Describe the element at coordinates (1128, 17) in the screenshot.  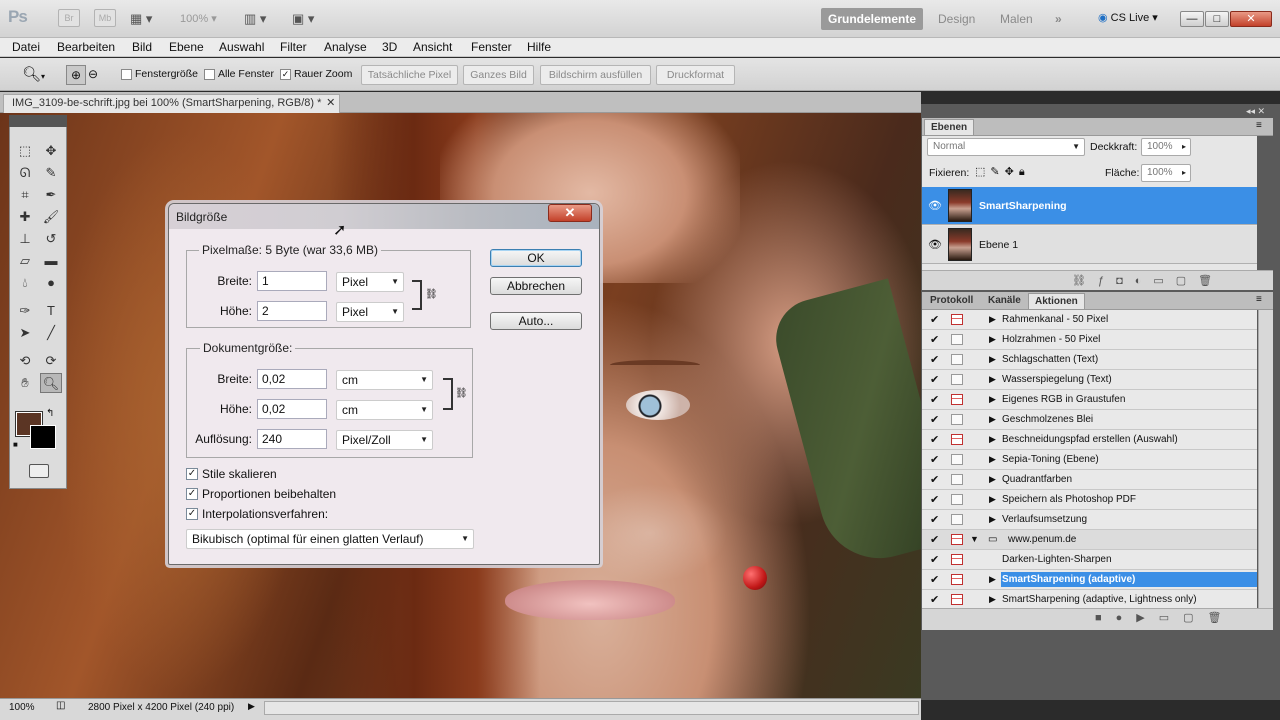
I see `cs-live-menu: ◉ CS Live ▾` at that location.